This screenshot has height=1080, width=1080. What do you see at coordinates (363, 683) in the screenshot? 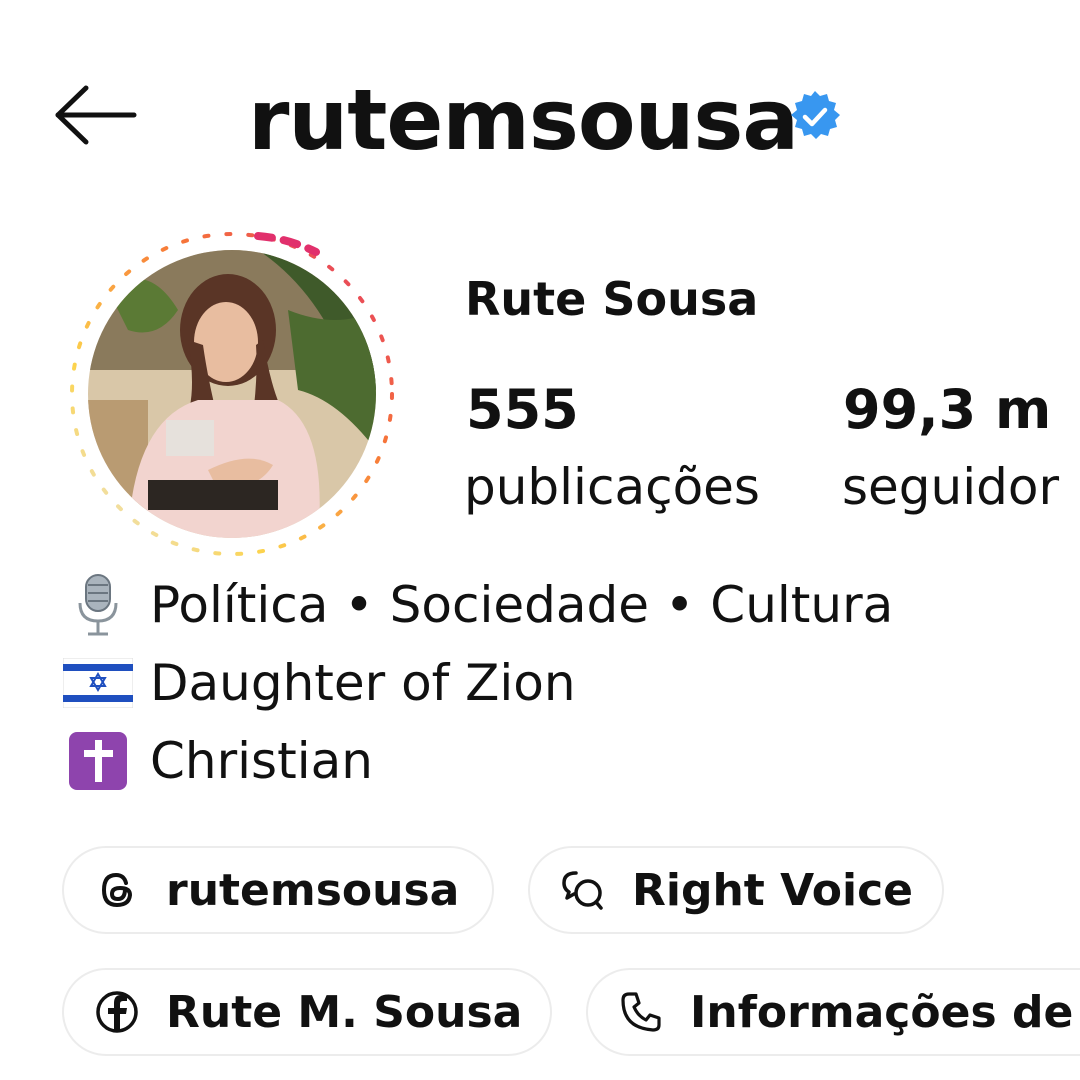
I see `bio-text: Daughter of Zion` at bounding box center [363, 683].